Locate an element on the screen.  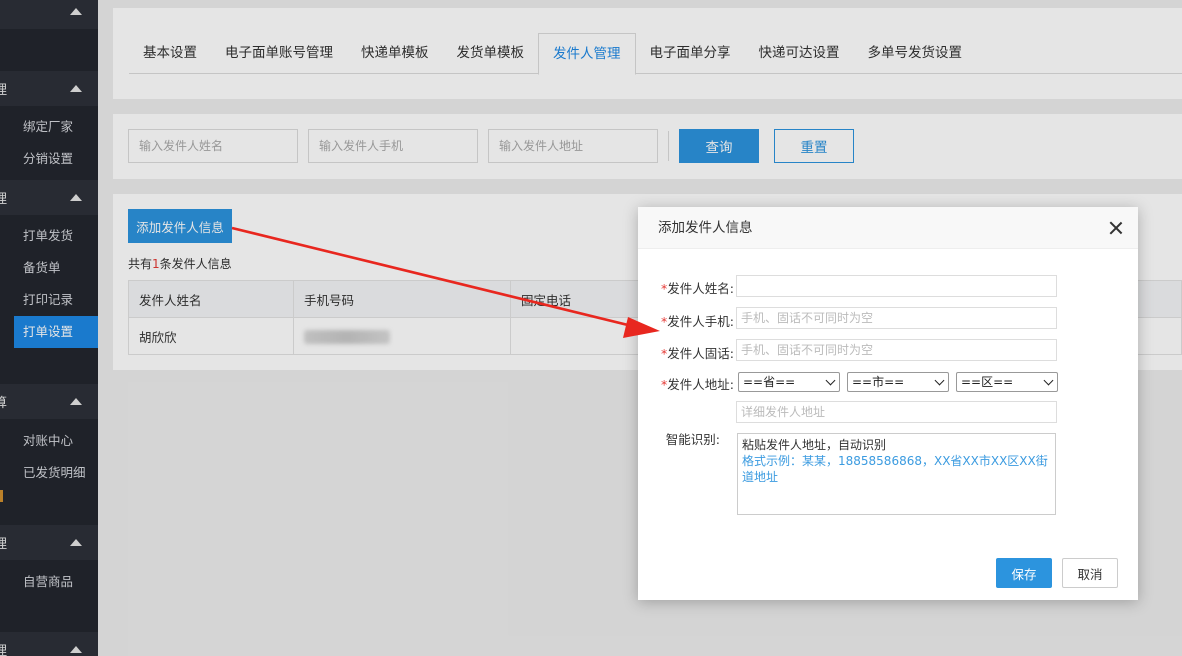
city-value: ==市== is located at coordinates (878, 382).